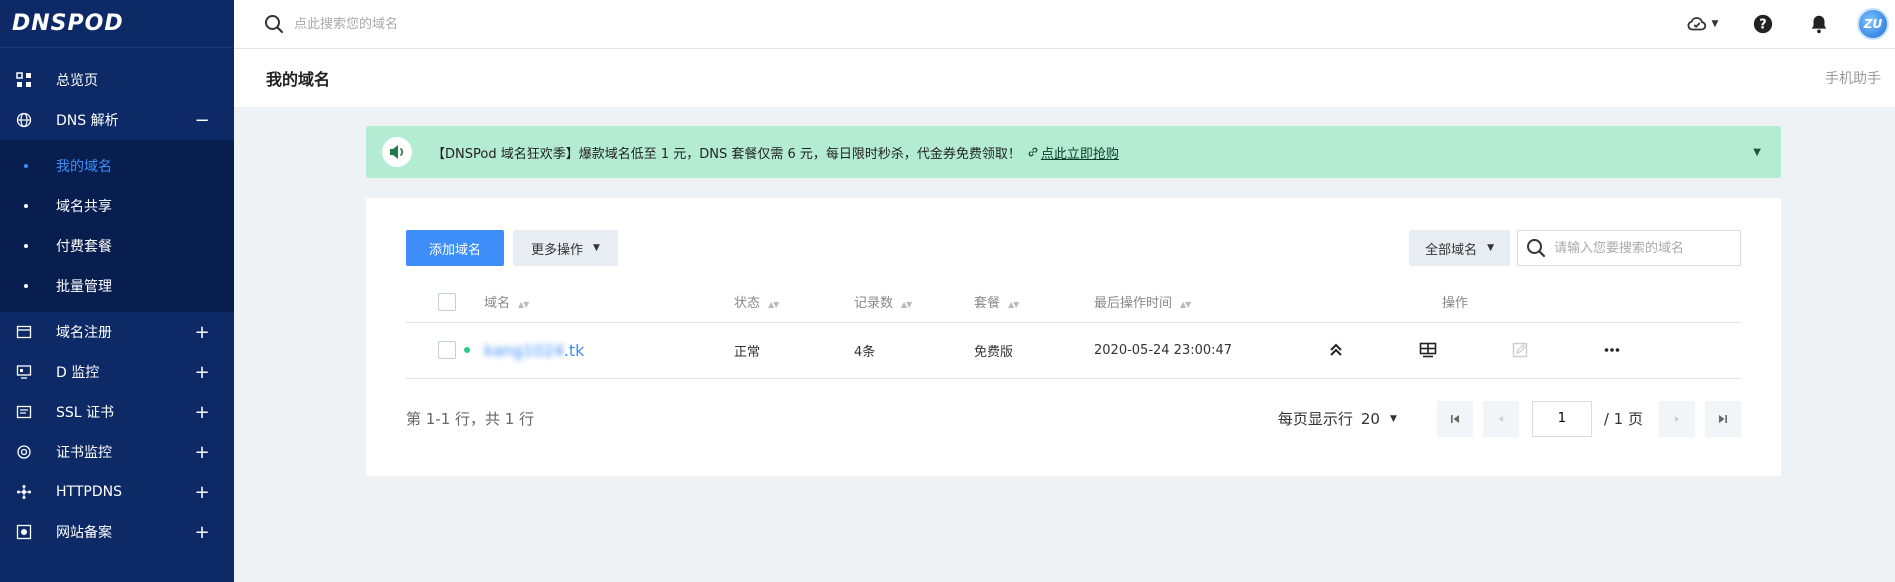 This screenshot has height=582, width=1895. Describe the element at coordinates (1873, 24) in the screenshot. I see `avatar: ZU` at that location.